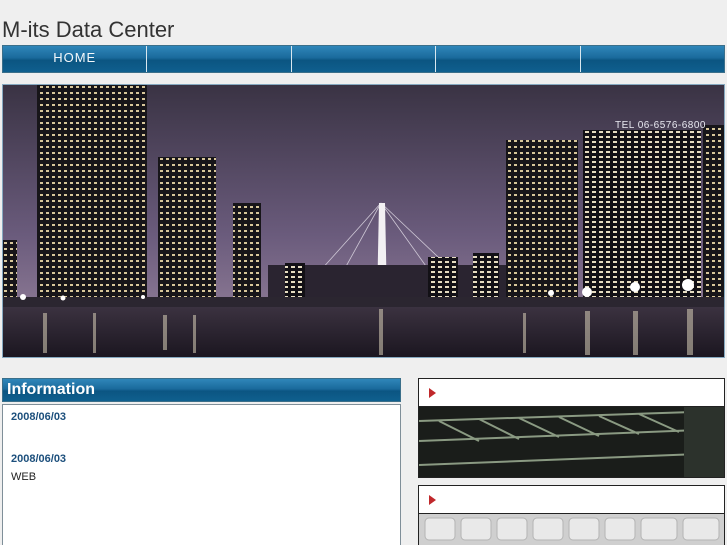 This screenshot has height=545, width=727. I want to click on information-heading: Information, so click(201, 390).